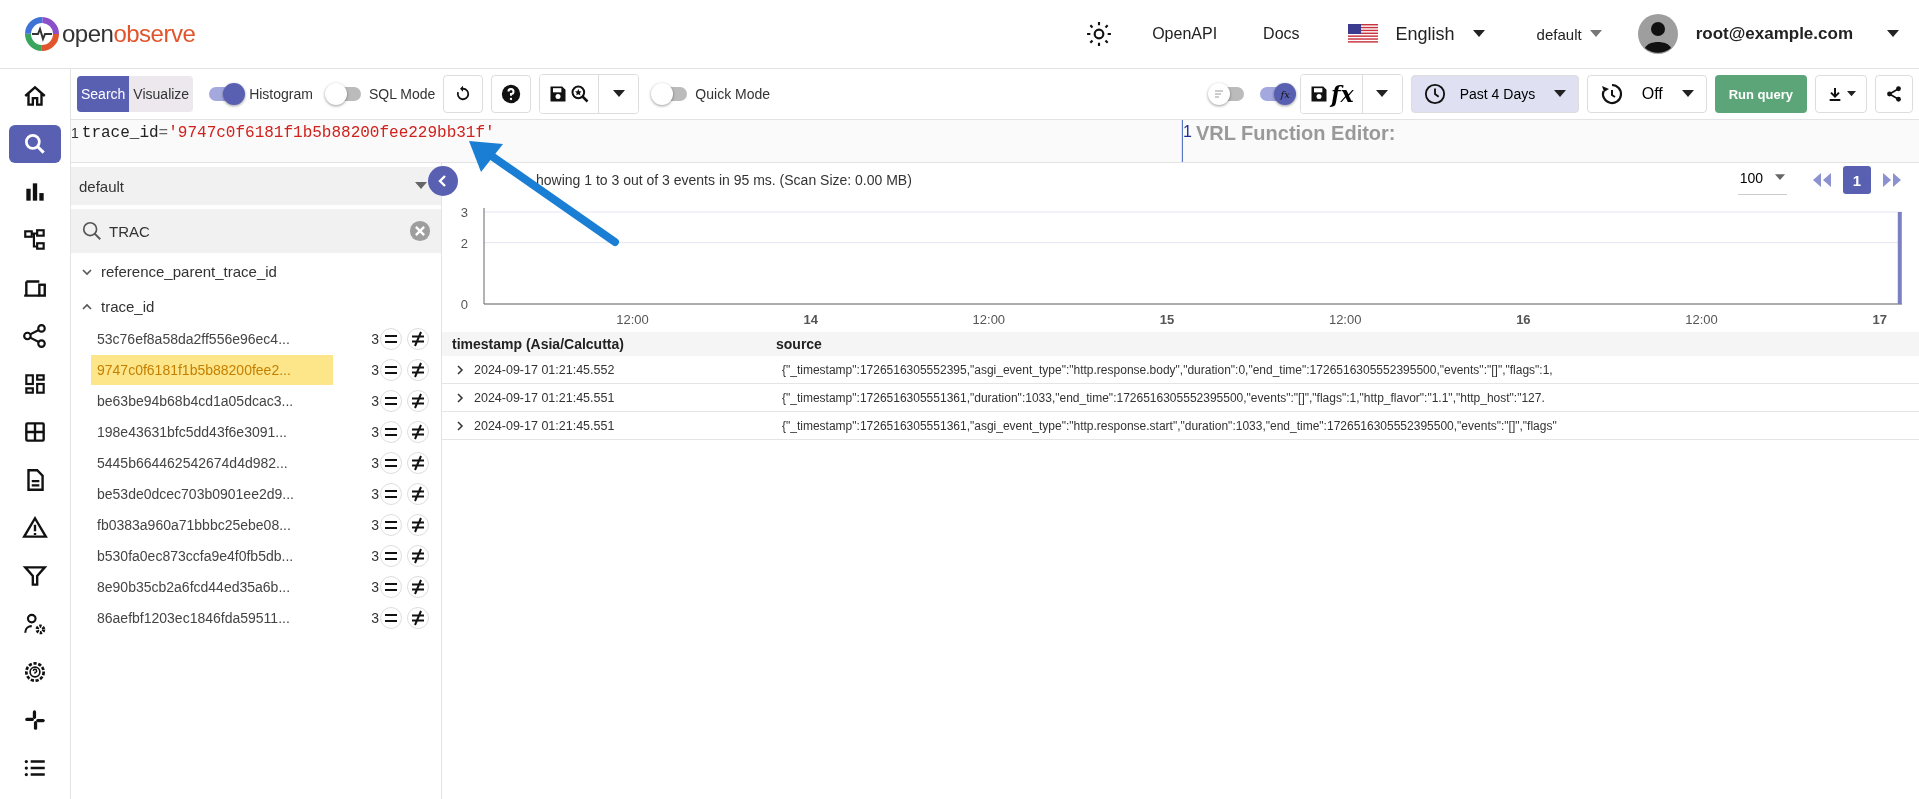 This screenshot has width=1919, height=799. Describe the element at coordinates (545, 397) in the screenshot. I see `table-cell-text: 2024-09-17 01:21:45.551` at that location.